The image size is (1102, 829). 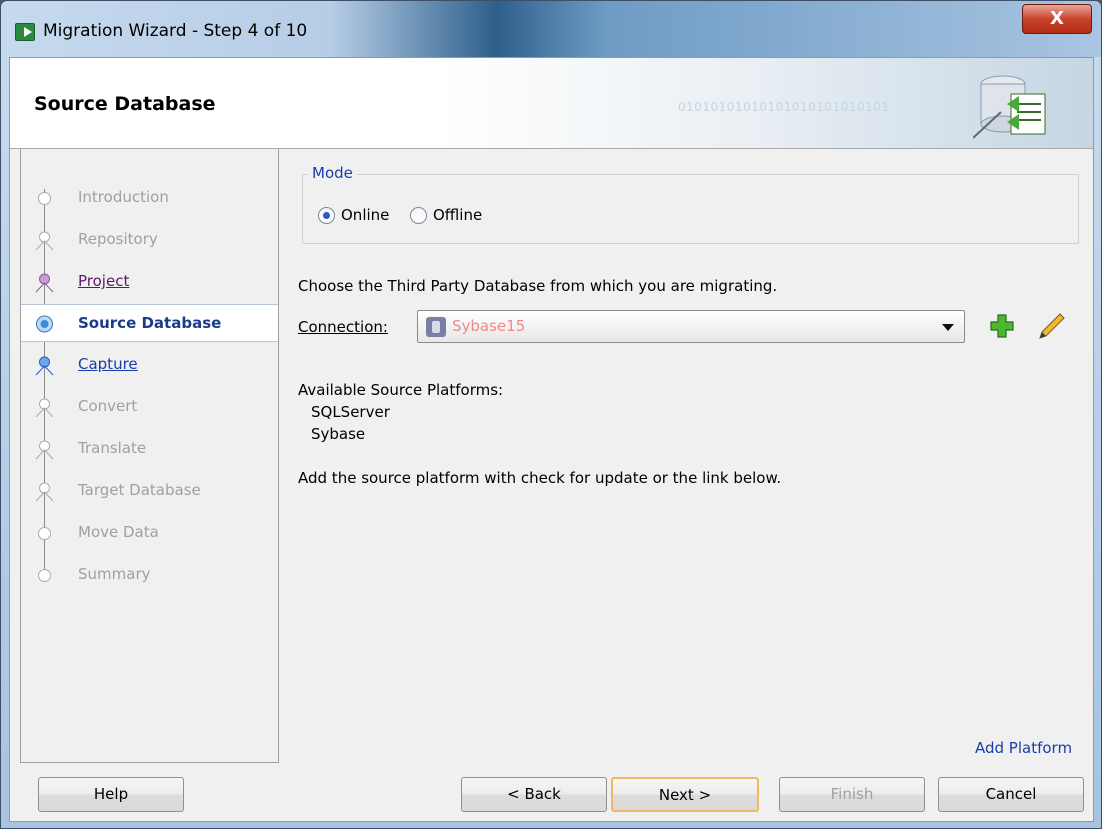 What do you see at coordinates (350, 412) in the screenshot?
I see `platform-item: SQLServer` at bounding box center [350, 412].